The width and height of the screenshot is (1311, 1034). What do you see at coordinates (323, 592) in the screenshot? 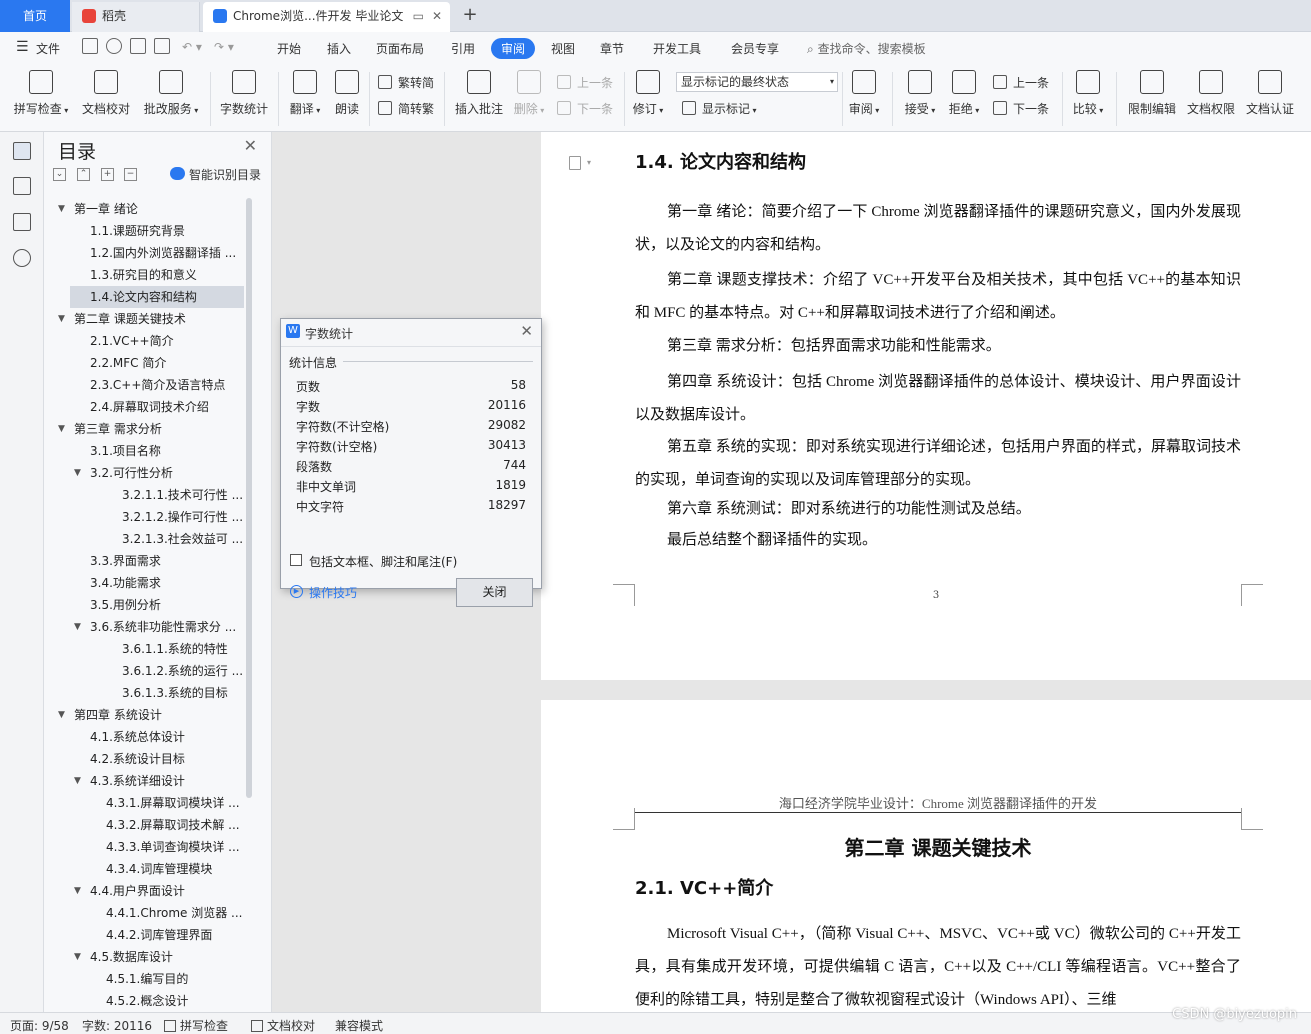
I see `tips-link: ▶ 操作技巧` at bounding box center [323, 592].